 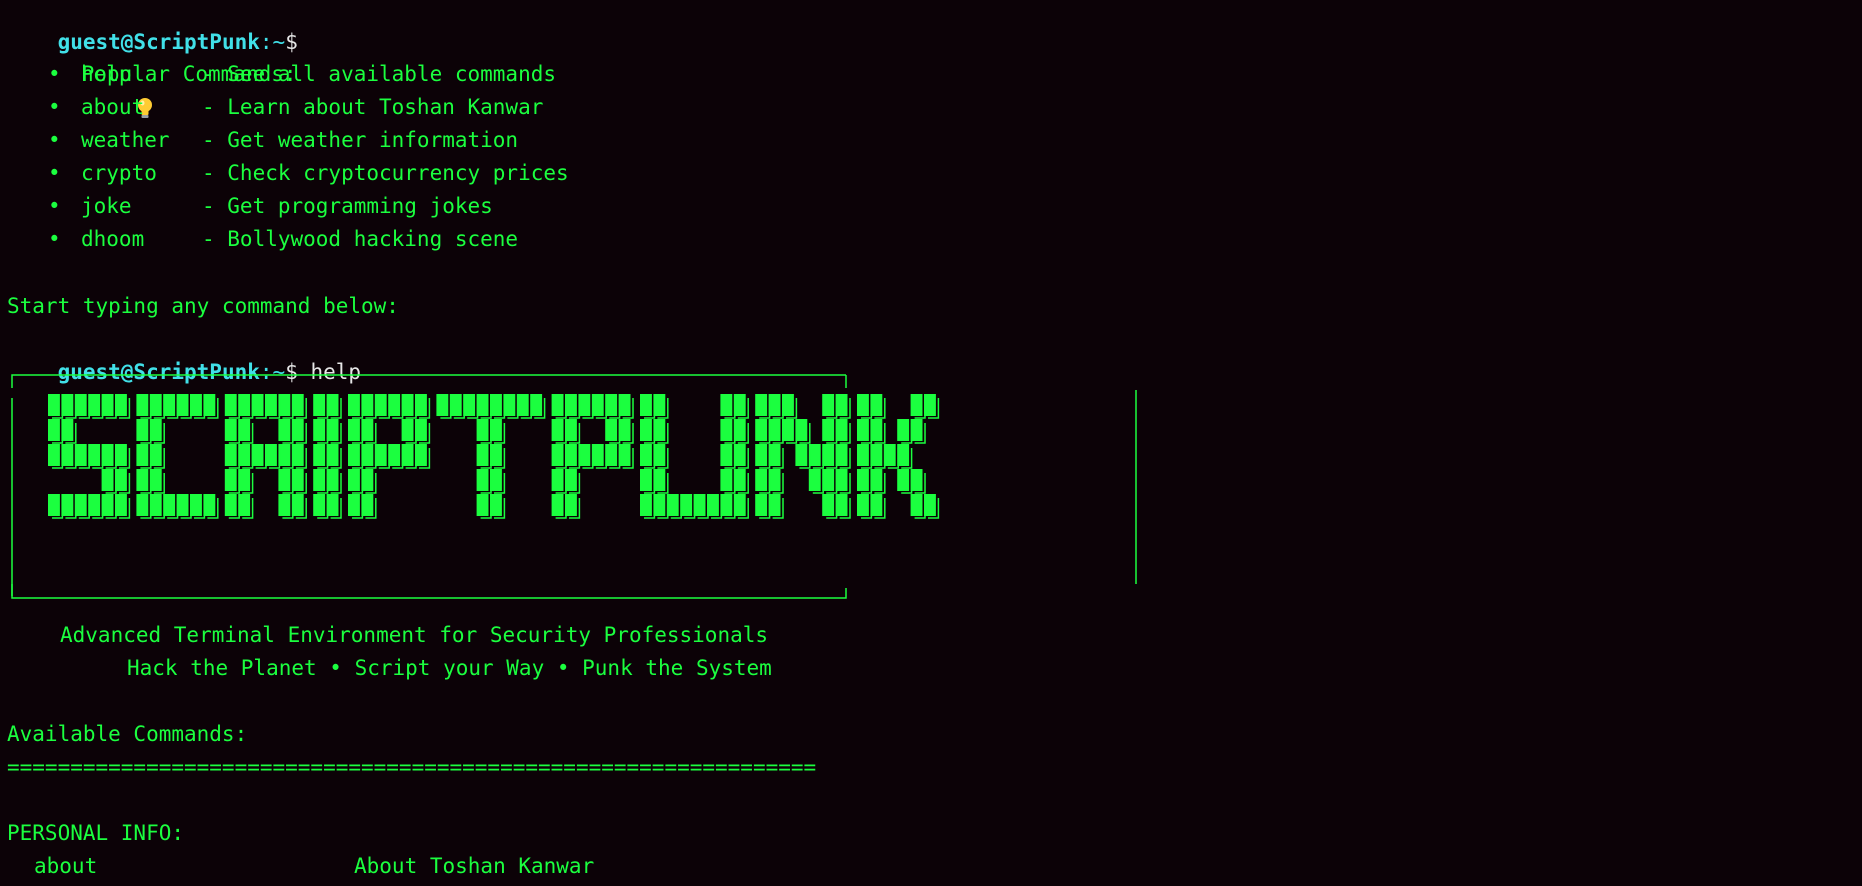 What do you see at coordinates (379, 74) in the screenshot?
I see `command-description: - See all available commands` at bounding box center [379, 74].